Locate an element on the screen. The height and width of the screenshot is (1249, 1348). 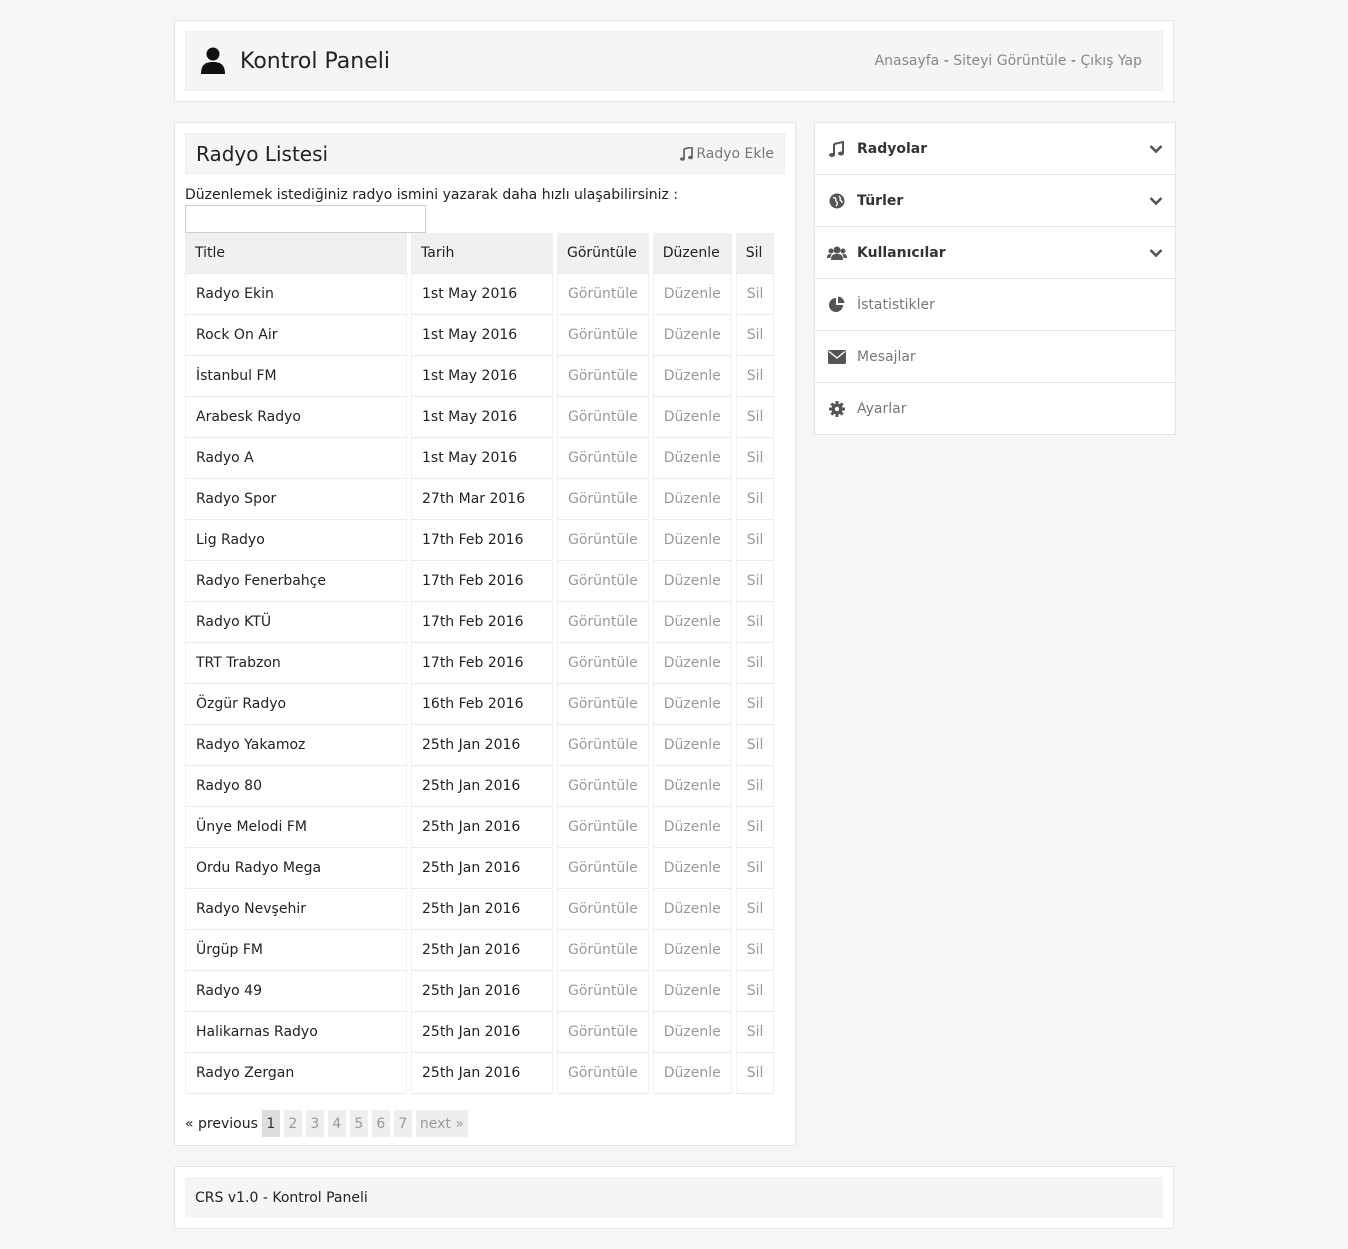
sidebar-item-ayarlar: Ayarlar is located at coordinates (995, 409).